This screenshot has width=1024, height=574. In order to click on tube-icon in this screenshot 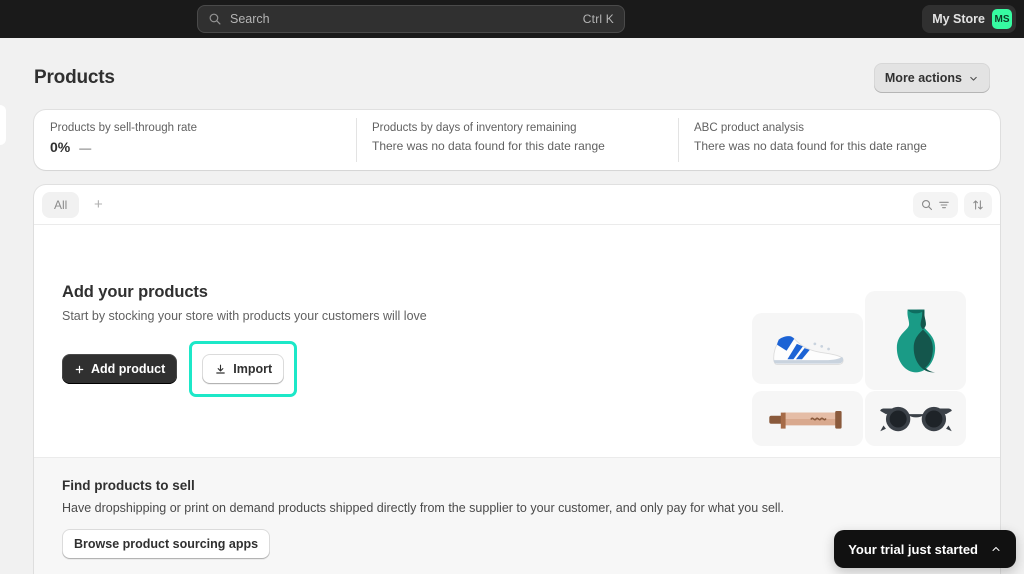, I will do `click(805, 419)`.